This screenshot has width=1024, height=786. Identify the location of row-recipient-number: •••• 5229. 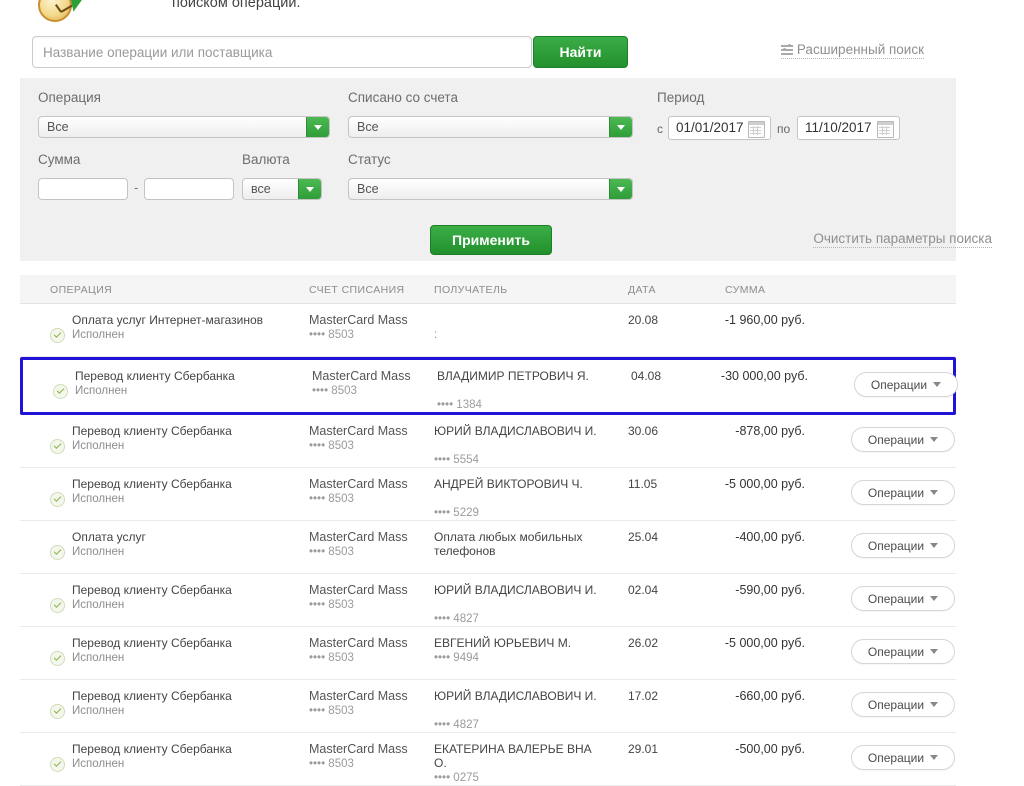
(456, 513).